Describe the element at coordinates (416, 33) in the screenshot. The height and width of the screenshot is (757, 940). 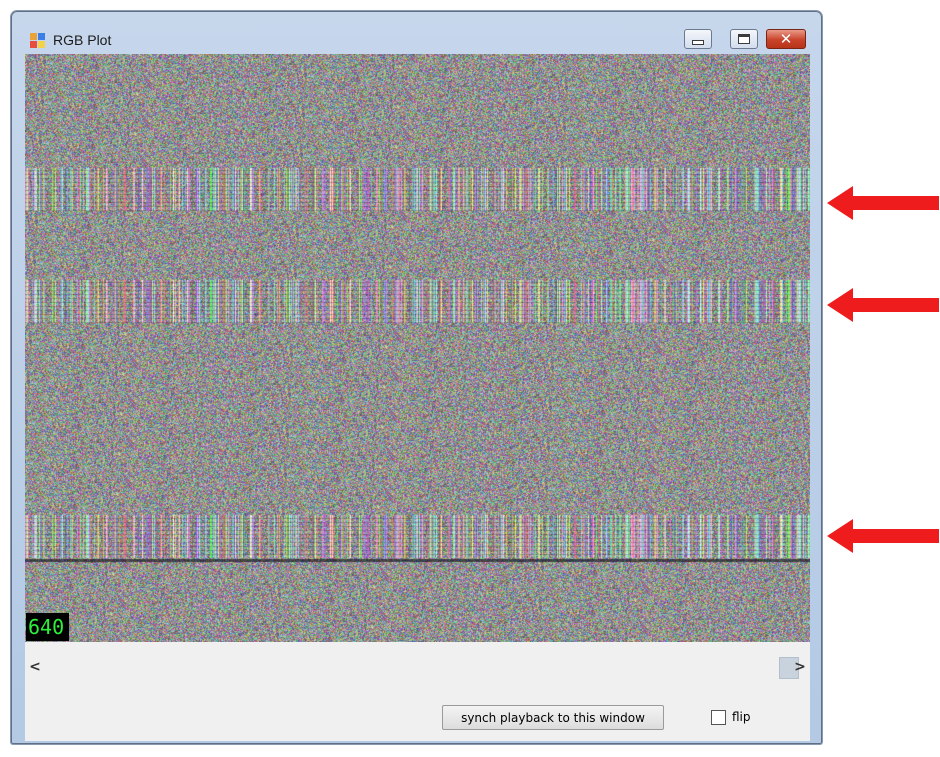
I see `title-bar: RGB Plot ✕` at that location.